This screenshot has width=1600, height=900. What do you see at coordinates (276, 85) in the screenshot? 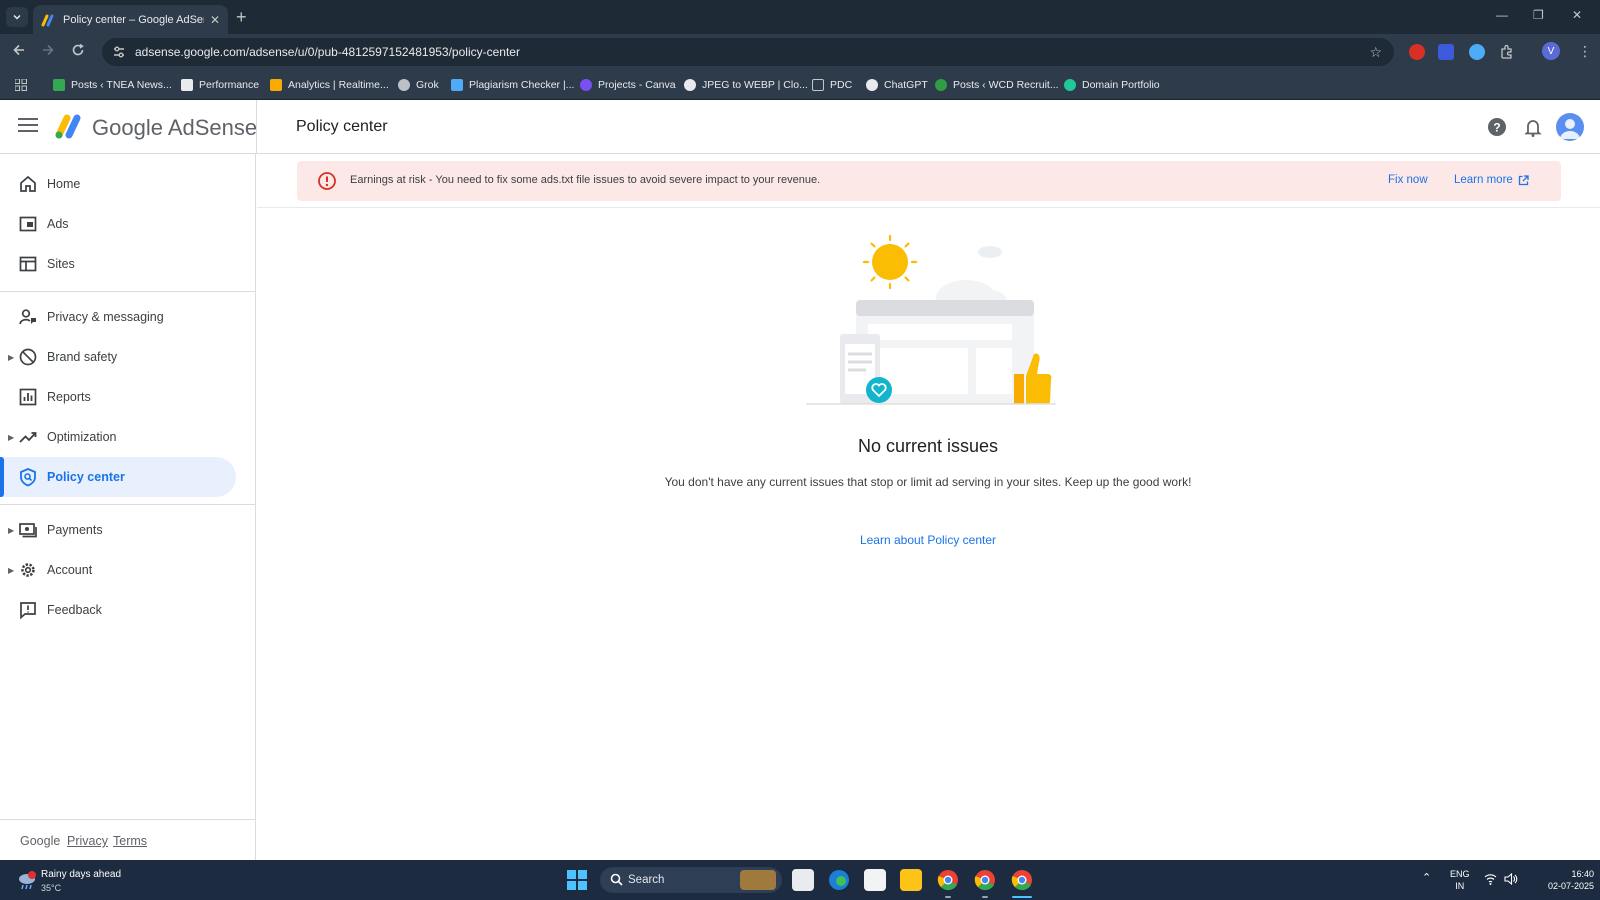
I see `analytics-icon` at bounding box center [276, 85].